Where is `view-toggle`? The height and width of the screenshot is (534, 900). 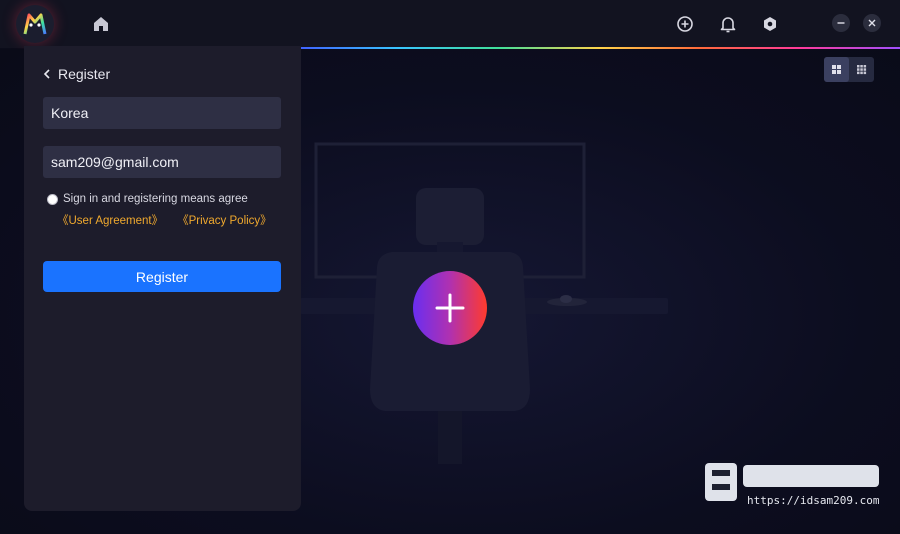 view-toggle is located at coordinates (849, 69).